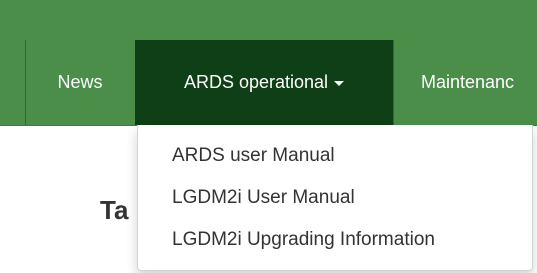 The width and height of the screenshot is (537, 273). Describe the element at coordinates (468, 82) in the screenshot. I see `nav-item-maintenance-label: Maintenanc` at that location.